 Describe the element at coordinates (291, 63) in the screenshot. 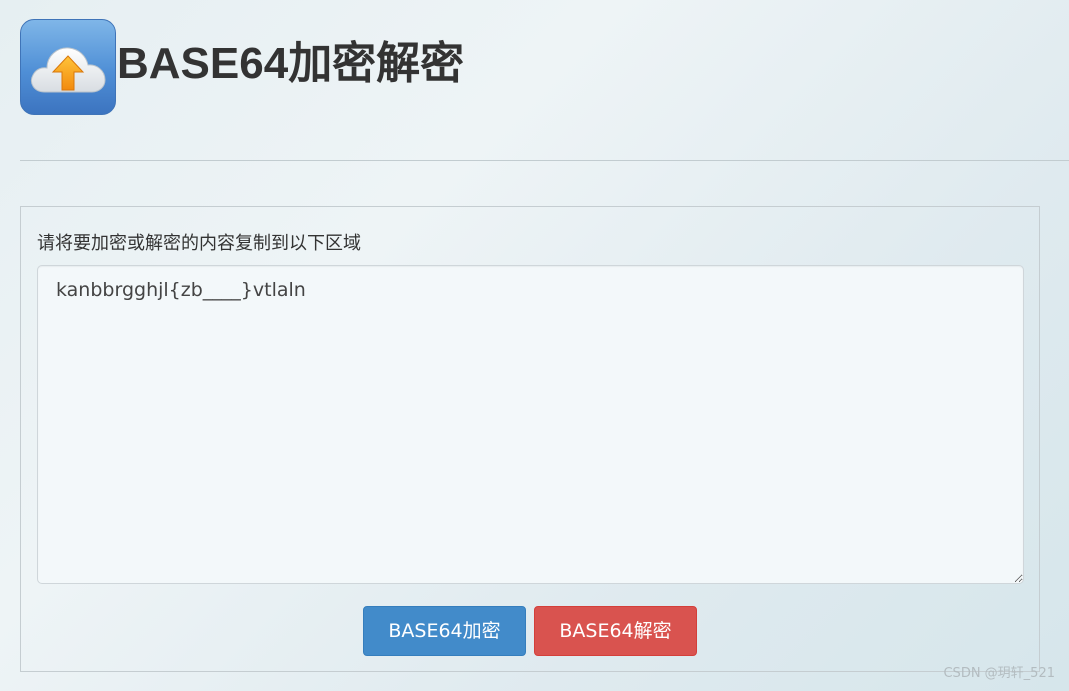

I see `page-title: BASE64加密解密` at that location.